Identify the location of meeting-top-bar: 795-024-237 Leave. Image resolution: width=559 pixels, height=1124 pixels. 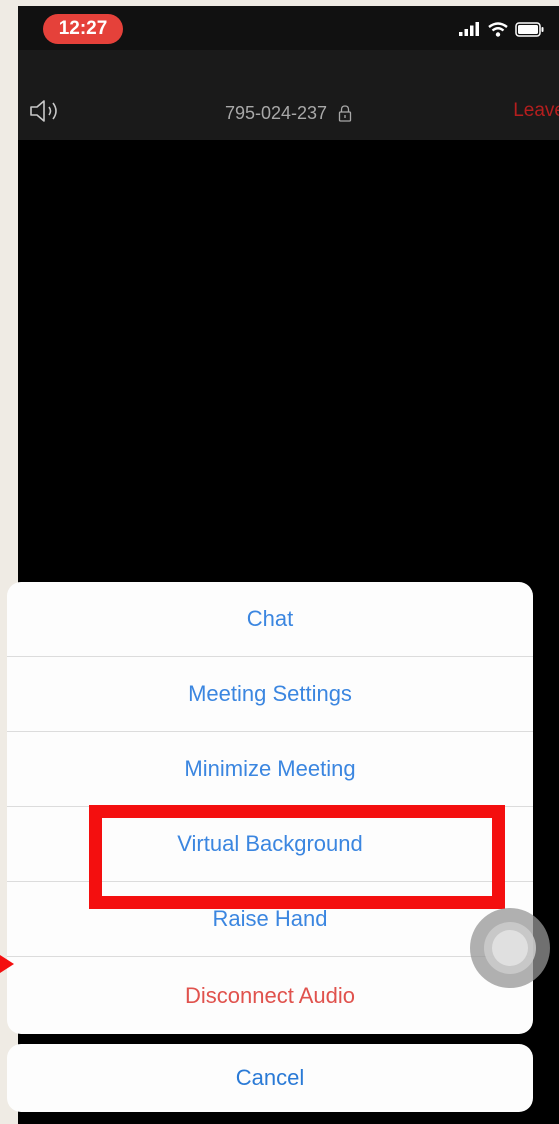
(288, 95).